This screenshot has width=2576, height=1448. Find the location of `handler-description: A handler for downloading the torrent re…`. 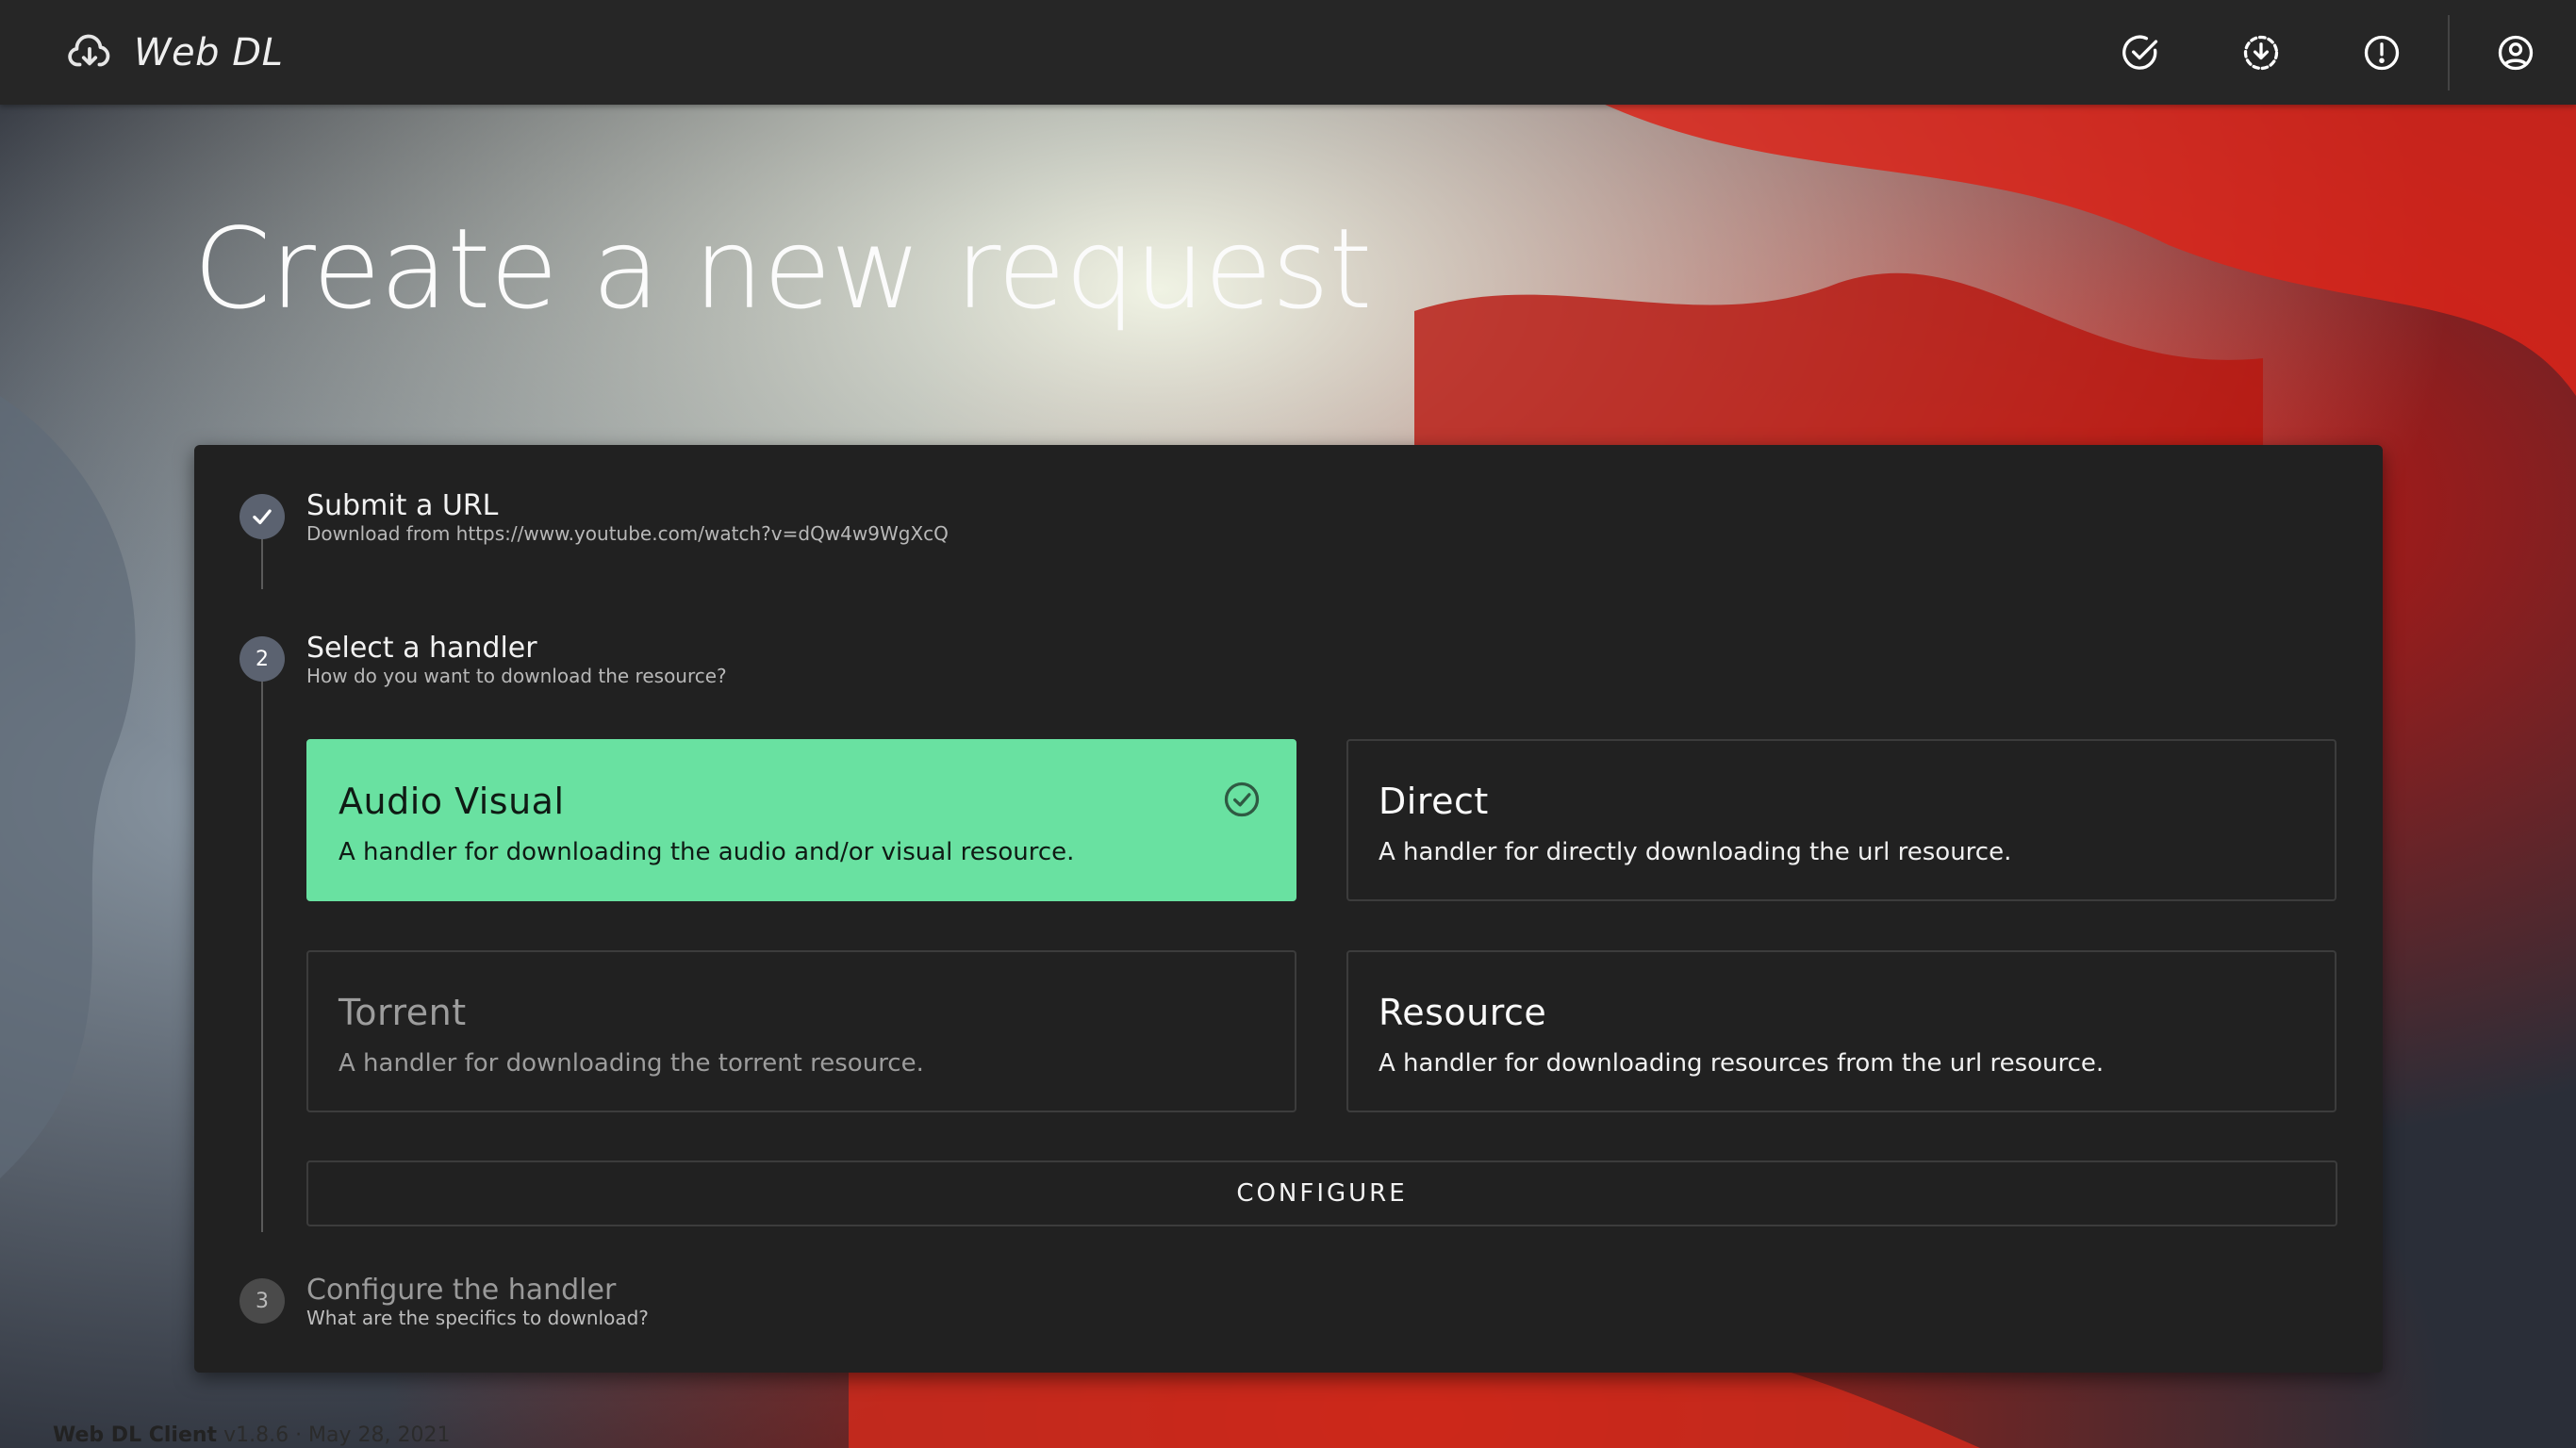

handler-description: A handler for downloading the torrent re… is located at coordinates (631, 1063).